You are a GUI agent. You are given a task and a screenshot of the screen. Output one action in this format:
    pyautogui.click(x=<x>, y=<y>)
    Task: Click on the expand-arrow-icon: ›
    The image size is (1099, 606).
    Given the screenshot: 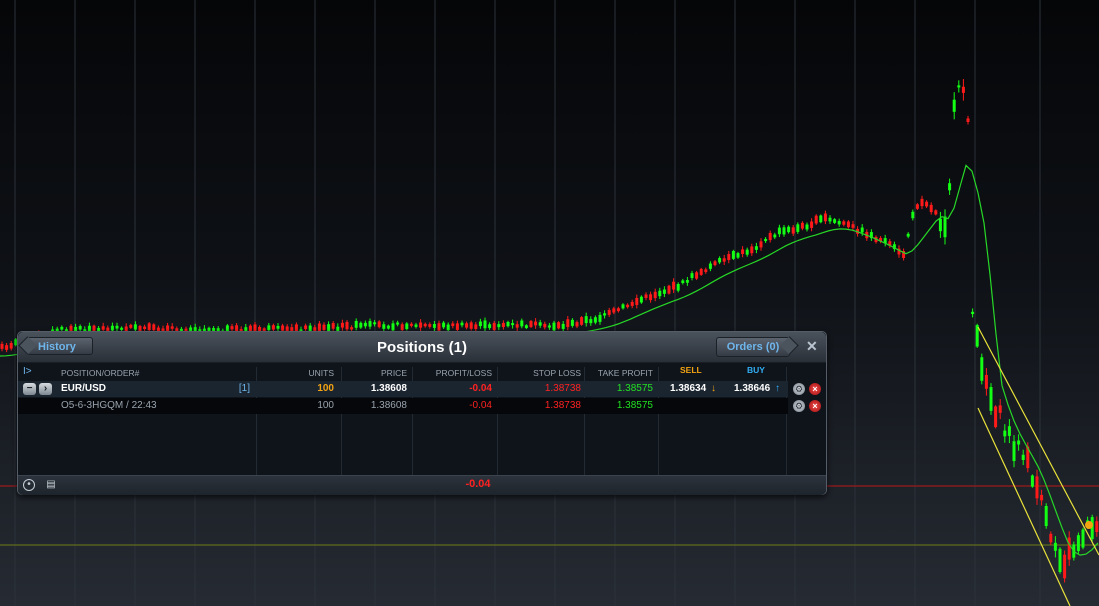 What is the action you would take?
    pyautogui.click(x=45, y=389)
    